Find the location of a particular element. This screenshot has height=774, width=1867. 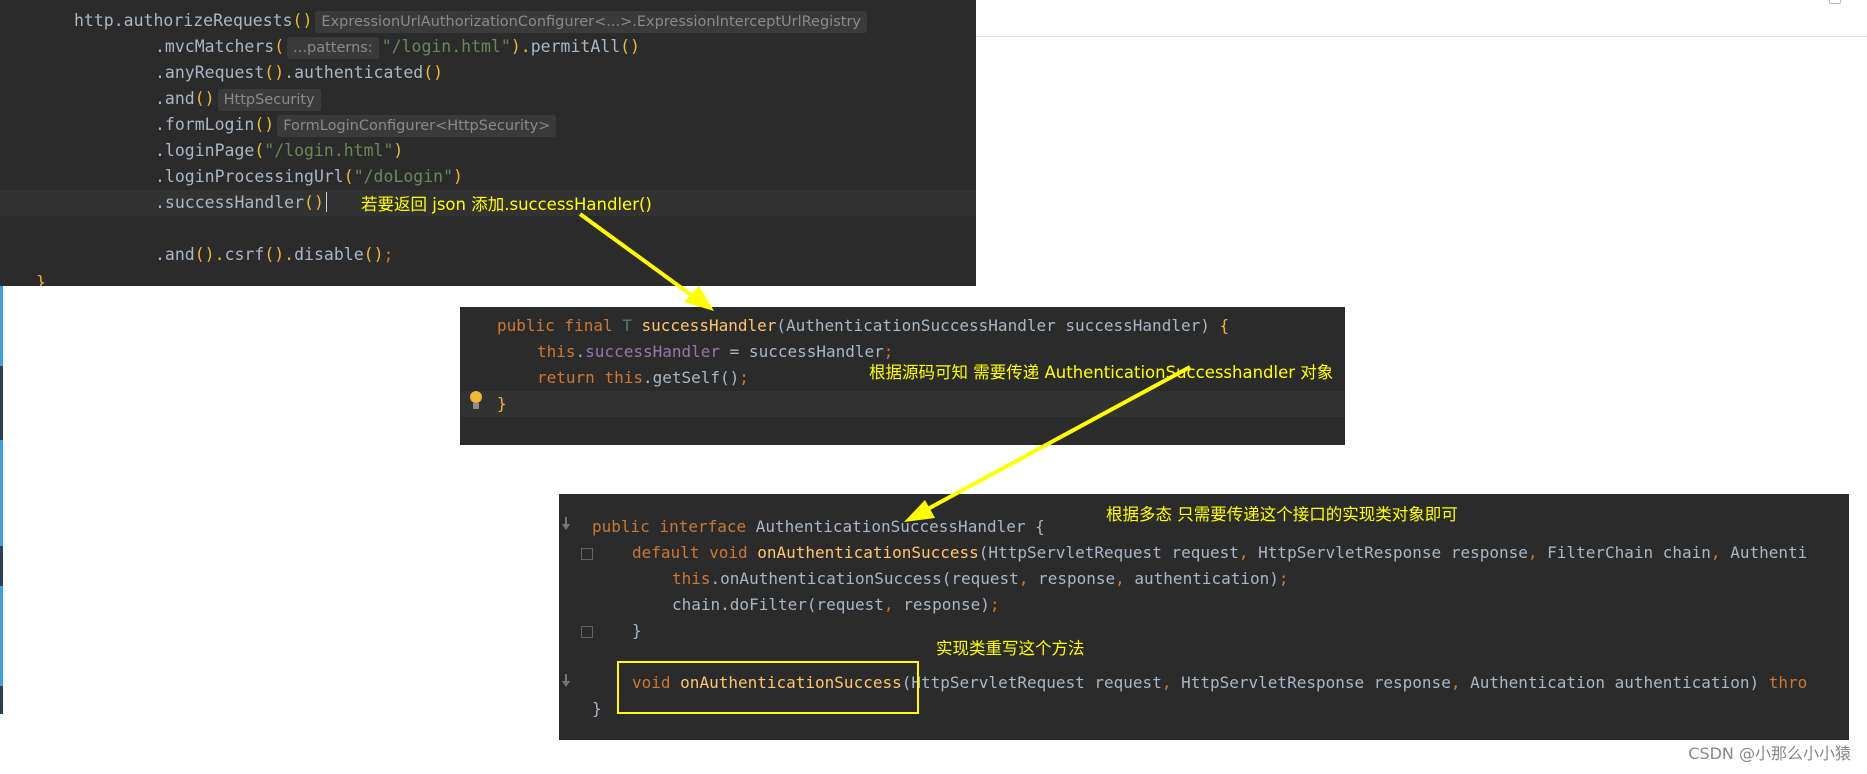

watermark: CSDN @小那么小小猿 is located at coordinates (1769, 753).